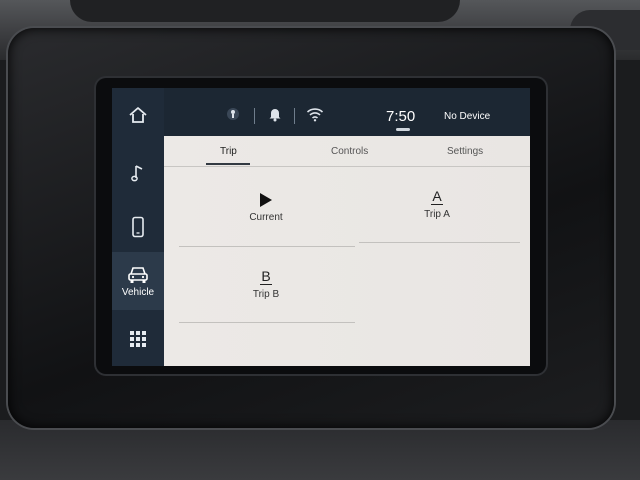 The height and width of the screenshot is (480, 640). What do you see at coordinates (228, 151) in the screenshot?
I see `tab-trip: Trip` at bounding box center [228, 151].